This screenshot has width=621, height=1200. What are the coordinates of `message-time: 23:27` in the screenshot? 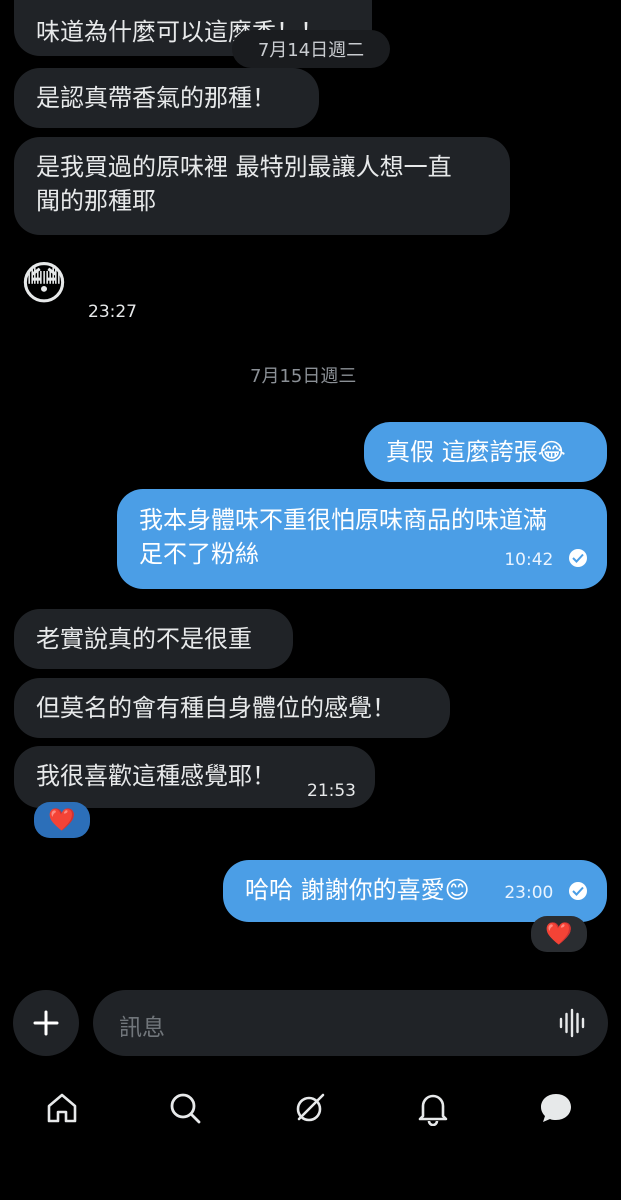 It's located at (112, 312).